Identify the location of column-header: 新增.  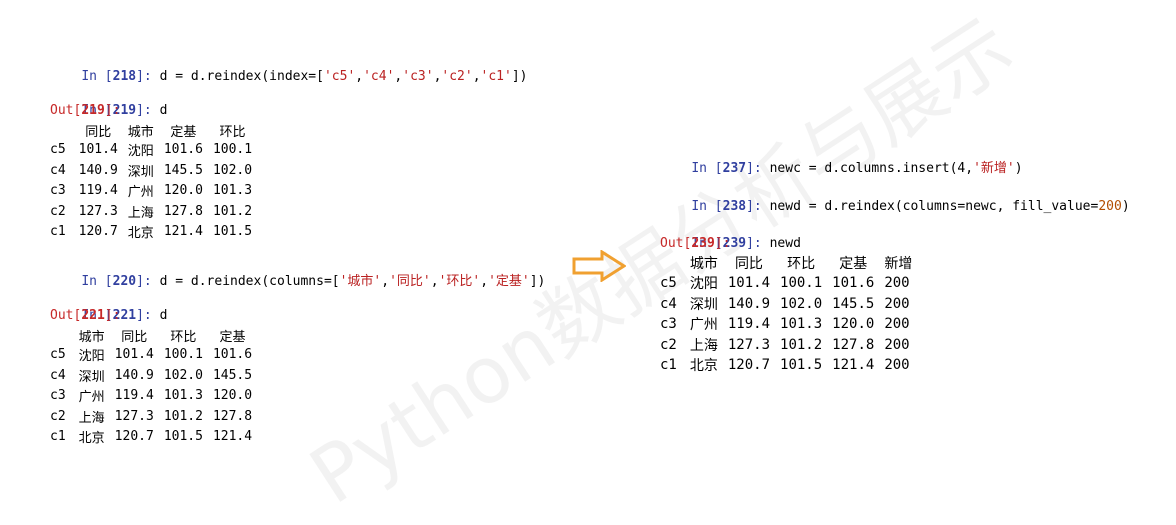
(898, 264).